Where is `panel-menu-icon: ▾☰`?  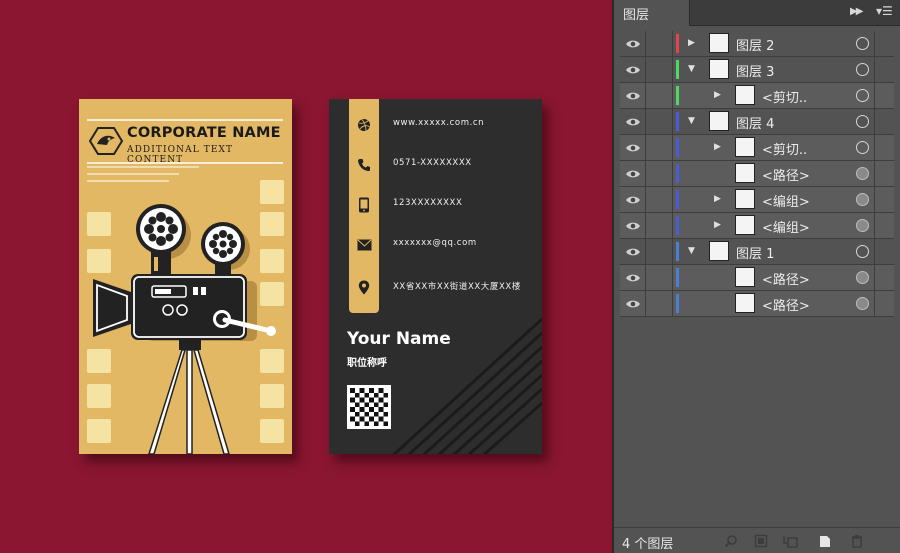
panel-menu-icon: ▾☰ is located at coordinates (884, 11).